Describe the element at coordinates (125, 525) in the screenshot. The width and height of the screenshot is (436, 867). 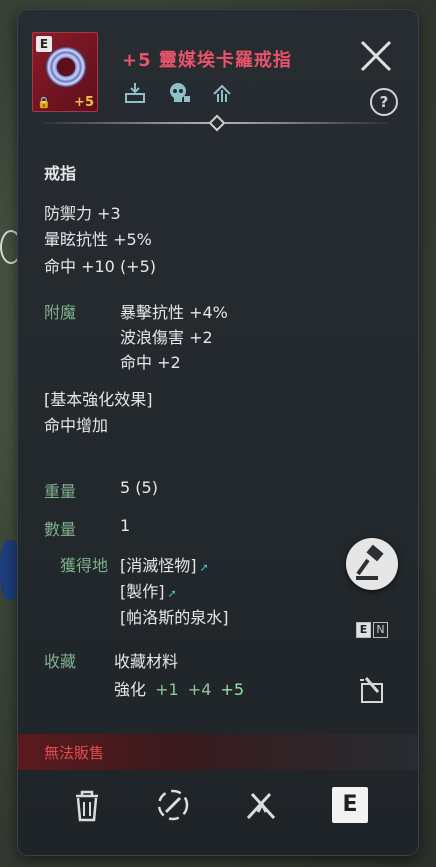
I see `quantity-value: 1` at that location.